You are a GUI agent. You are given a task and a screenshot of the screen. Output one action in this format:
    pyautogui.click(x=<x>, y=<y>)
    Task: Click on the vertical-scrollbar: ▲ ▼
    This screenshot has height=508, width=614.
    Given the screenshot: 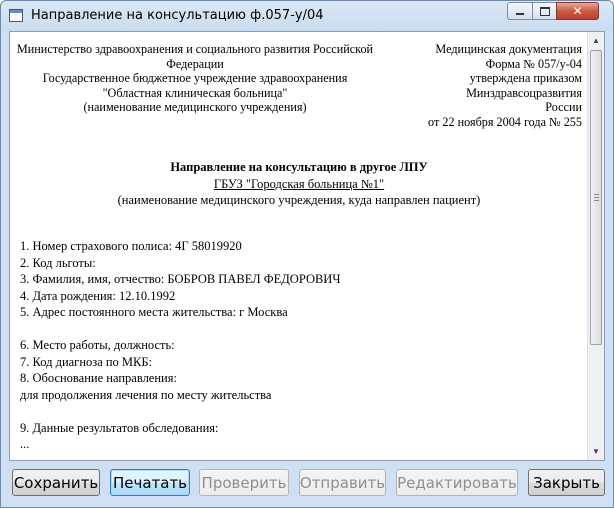 What is the action you would take?
    pyautogui.click(x=595, y=246)
    